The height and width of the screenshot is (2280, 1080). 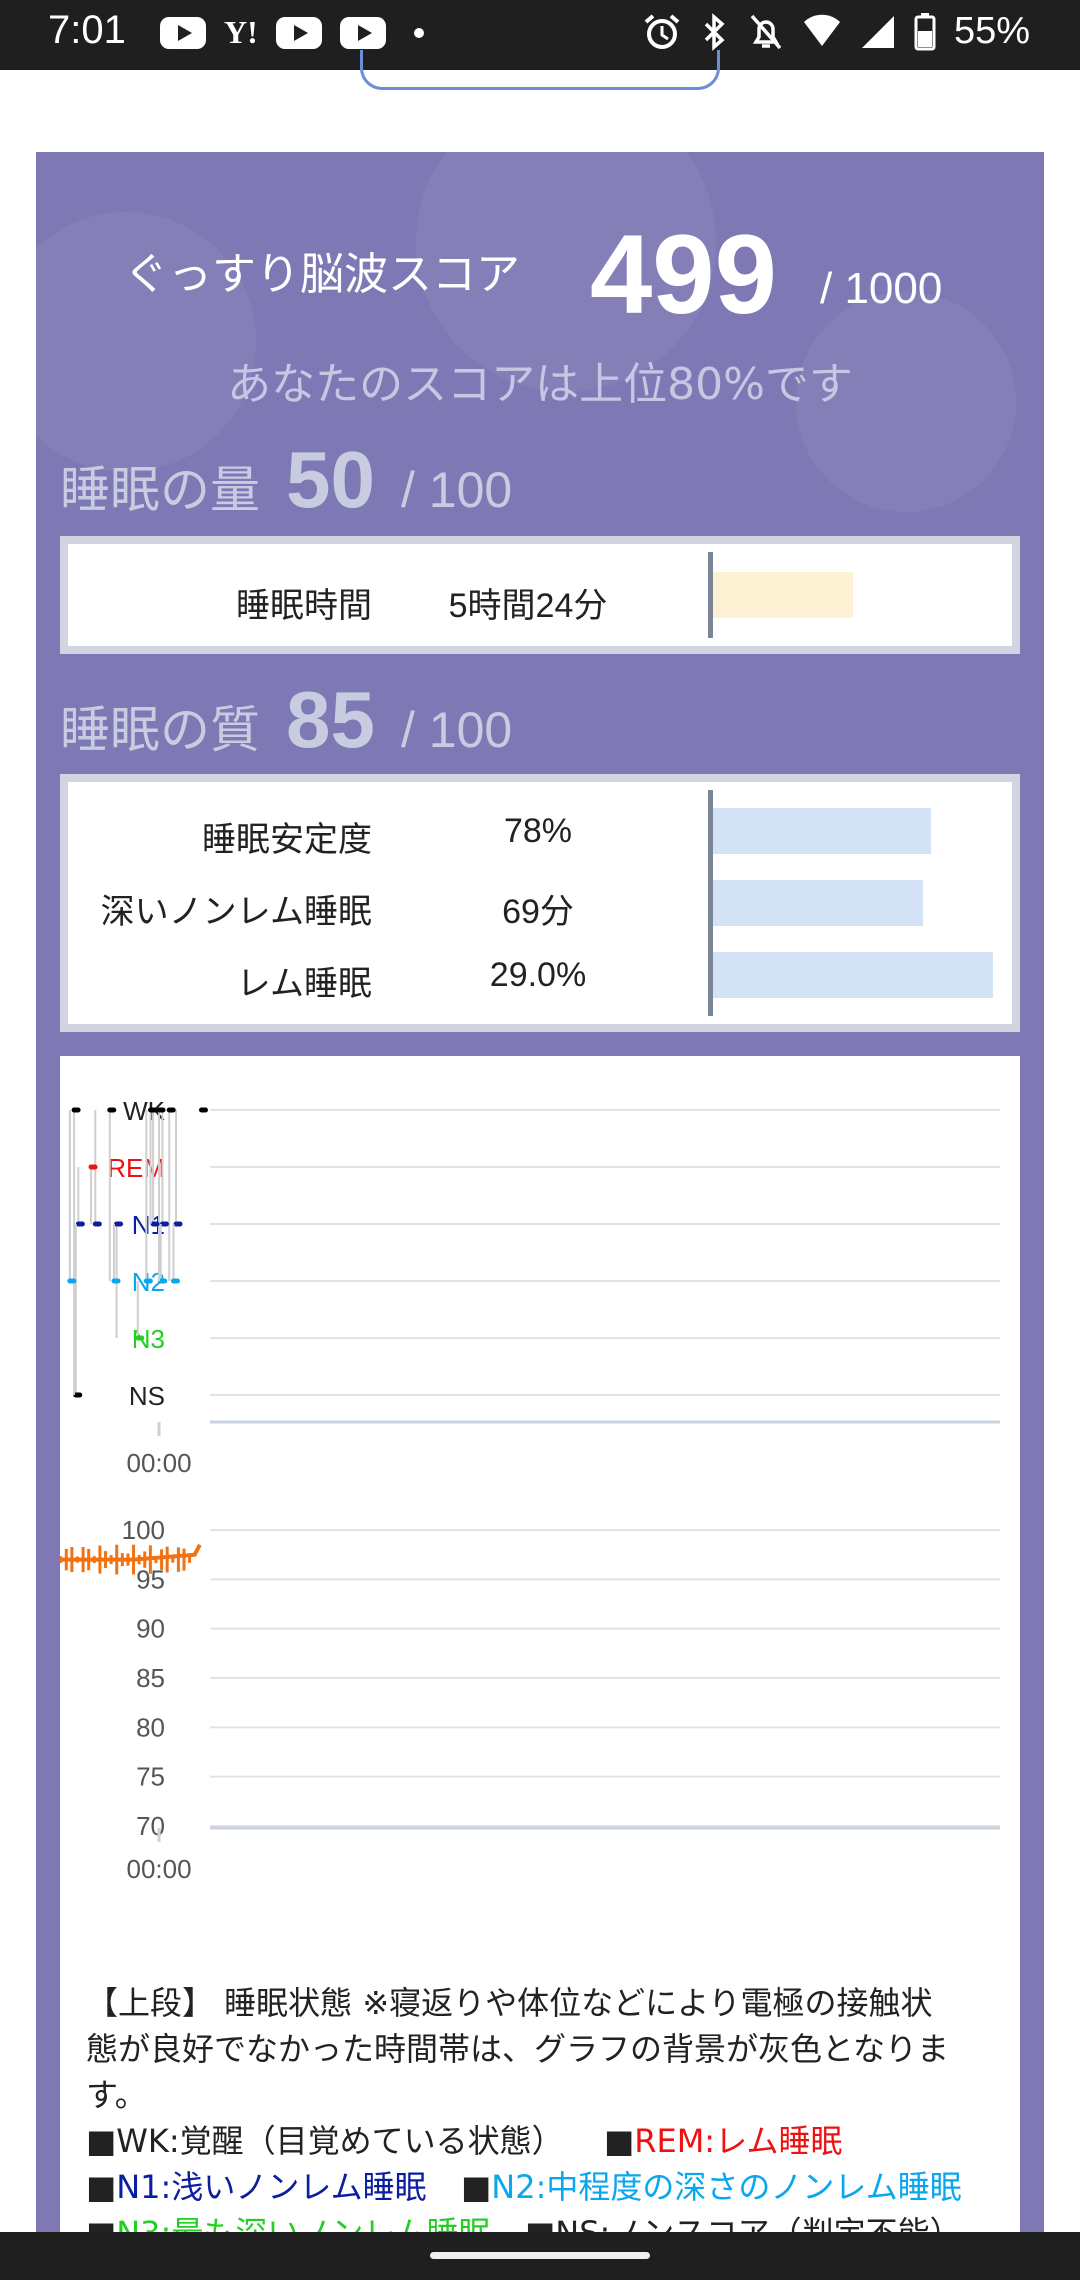 I want to click on quality-score: 85, so click(x=330, y=719).